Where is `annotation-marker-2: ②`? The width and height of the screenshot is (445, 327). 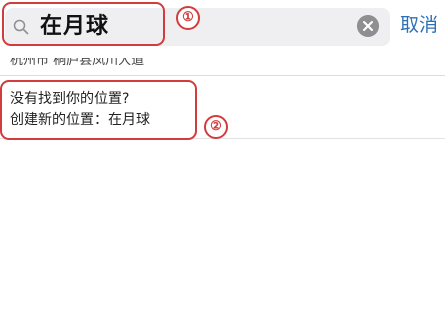
annotation-marker-2: ② is located at coordinates (216, 127).